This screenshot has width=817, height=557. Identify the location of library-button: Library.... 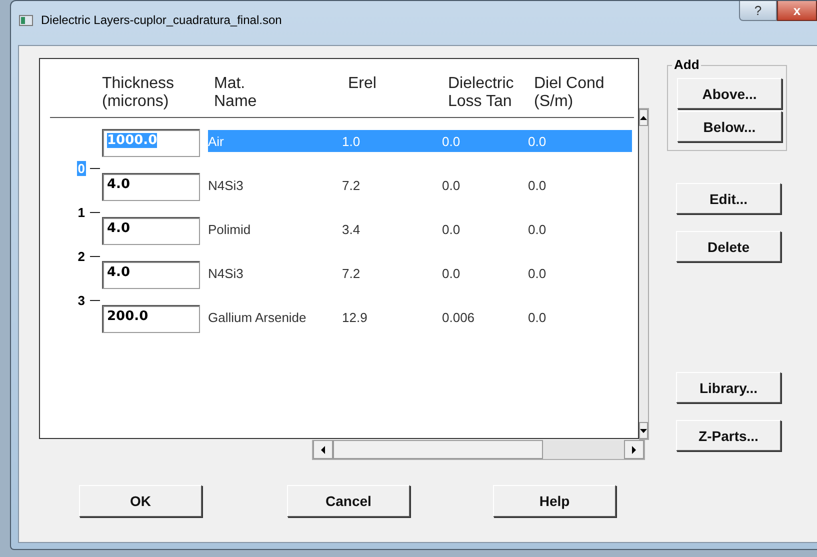
(728, 387).